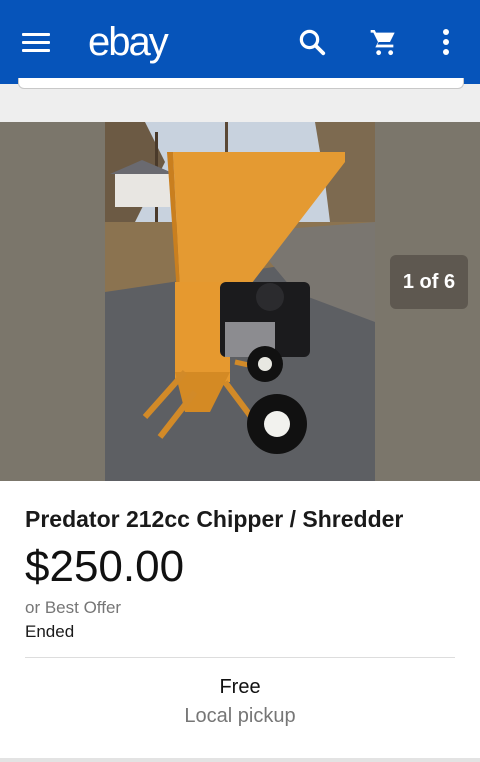 This screenshot has width=480, height=762. What do you see at coordinates (384, 42) in the screenshot?
I see `cart-icon` at bounding box center [384, 42].